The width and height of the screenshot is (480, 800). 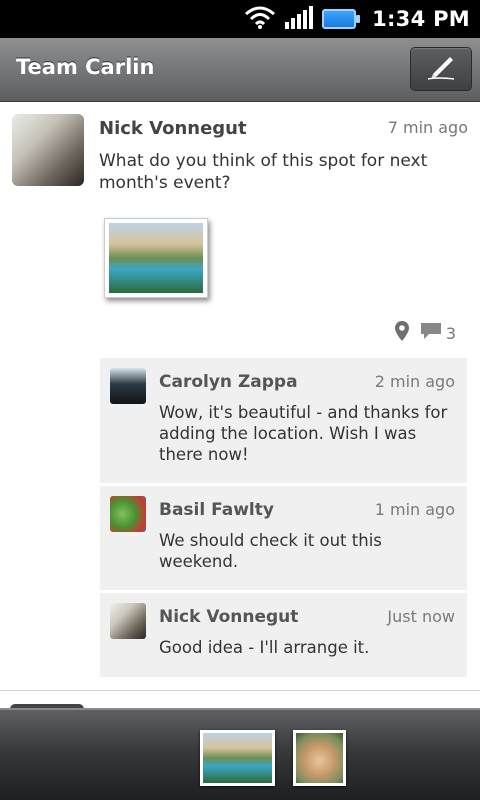 I want to click on reply-body: We should check it out this weekend., so click(x=270, y=551).